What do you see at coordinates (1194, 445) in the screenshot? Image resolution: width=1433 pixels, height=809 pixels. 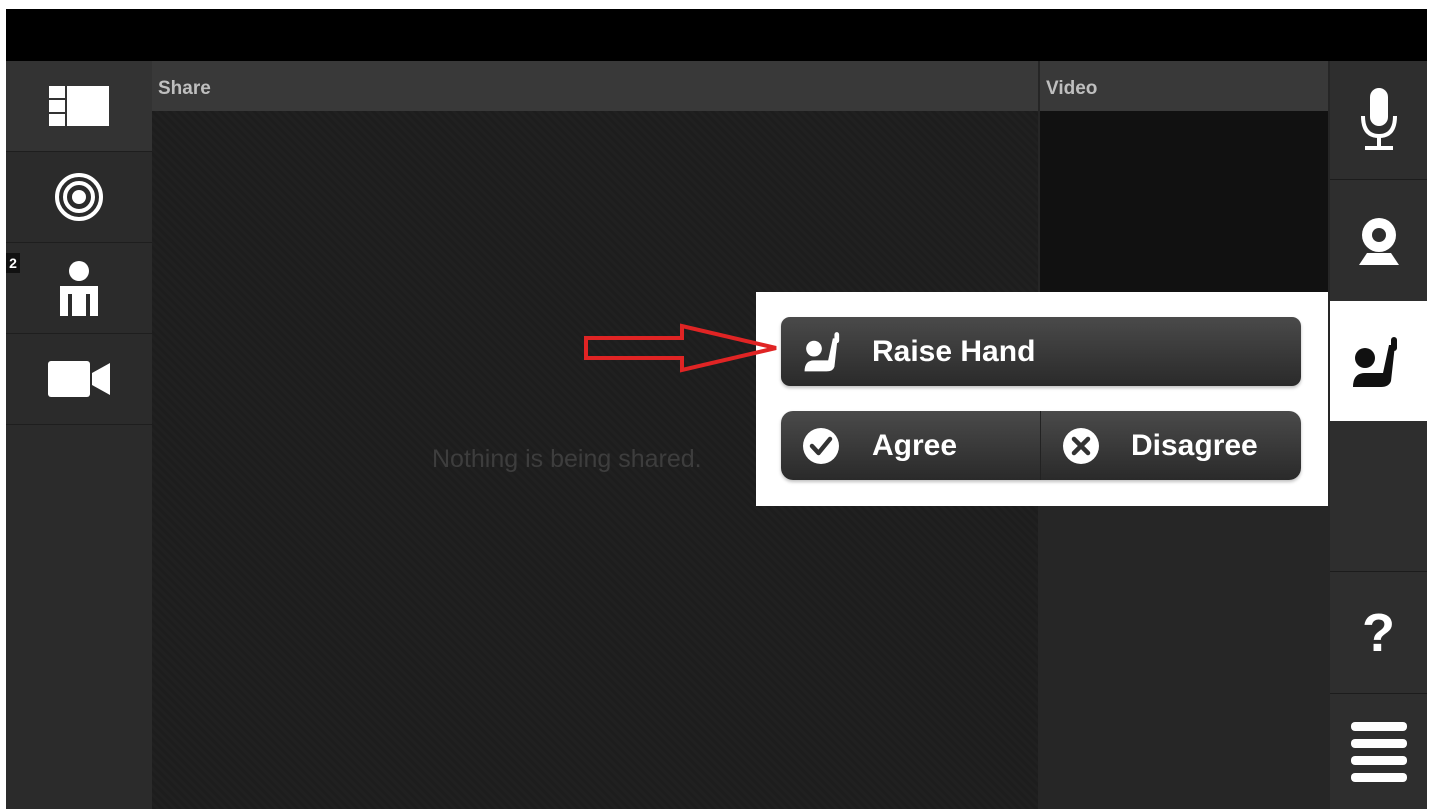 I see `disagree-label: Disagree` at bounding box center [1194, 445].